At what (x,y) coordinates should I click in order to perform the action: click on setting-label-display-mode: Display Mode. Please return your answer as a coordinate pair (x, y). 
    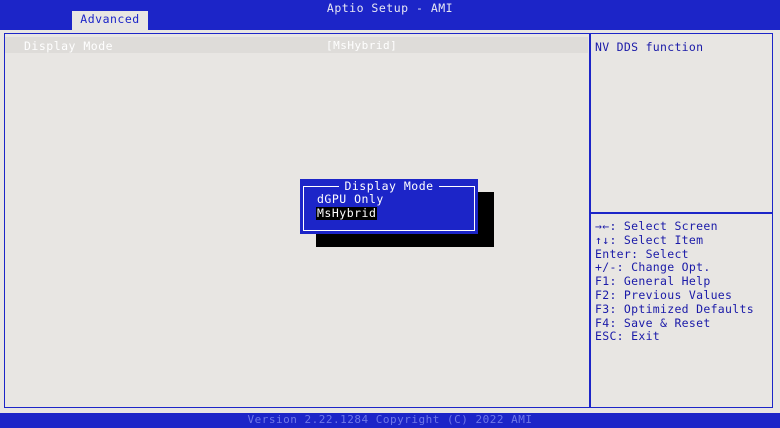
    Looking at the image, I should click on (69, 46).